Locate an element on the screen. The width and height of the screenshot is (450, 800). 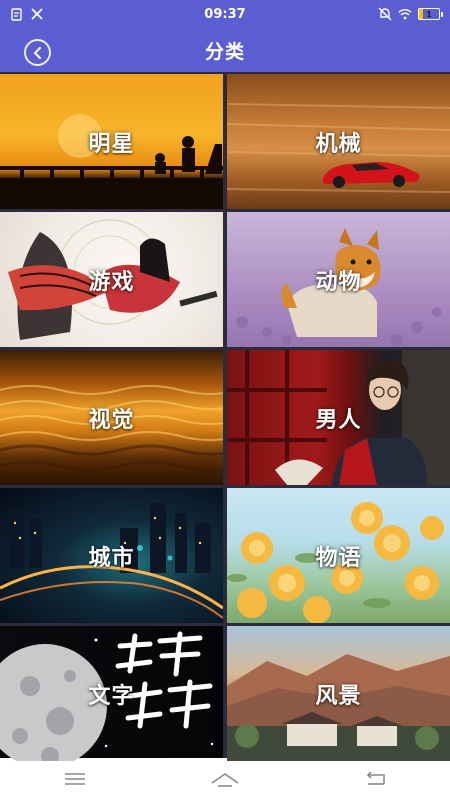
category-label: 男人 is located at coordinates (338, 420).